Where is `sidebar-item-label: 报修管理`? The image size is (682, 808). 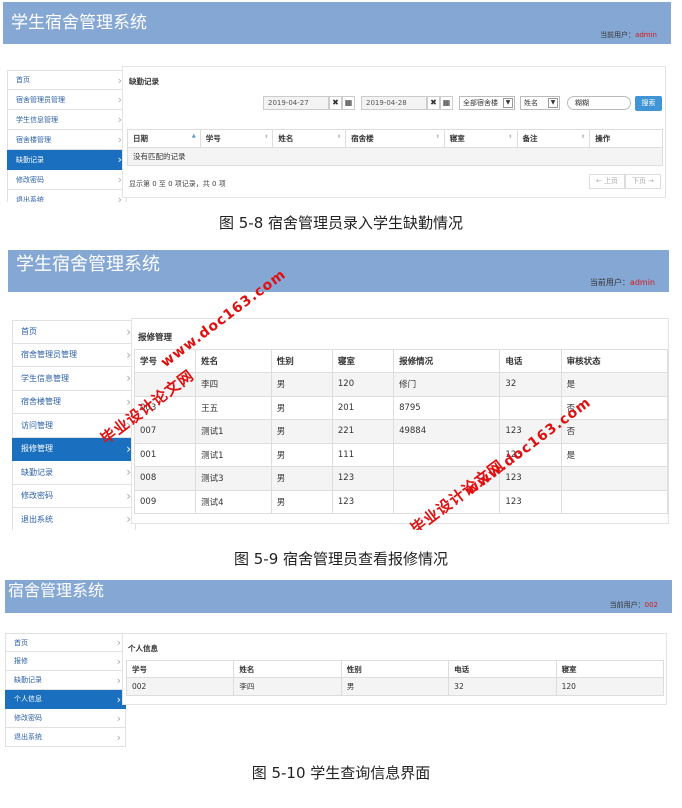 sidebar-item-label: 报修管理 is located at coordinates (37, 449).